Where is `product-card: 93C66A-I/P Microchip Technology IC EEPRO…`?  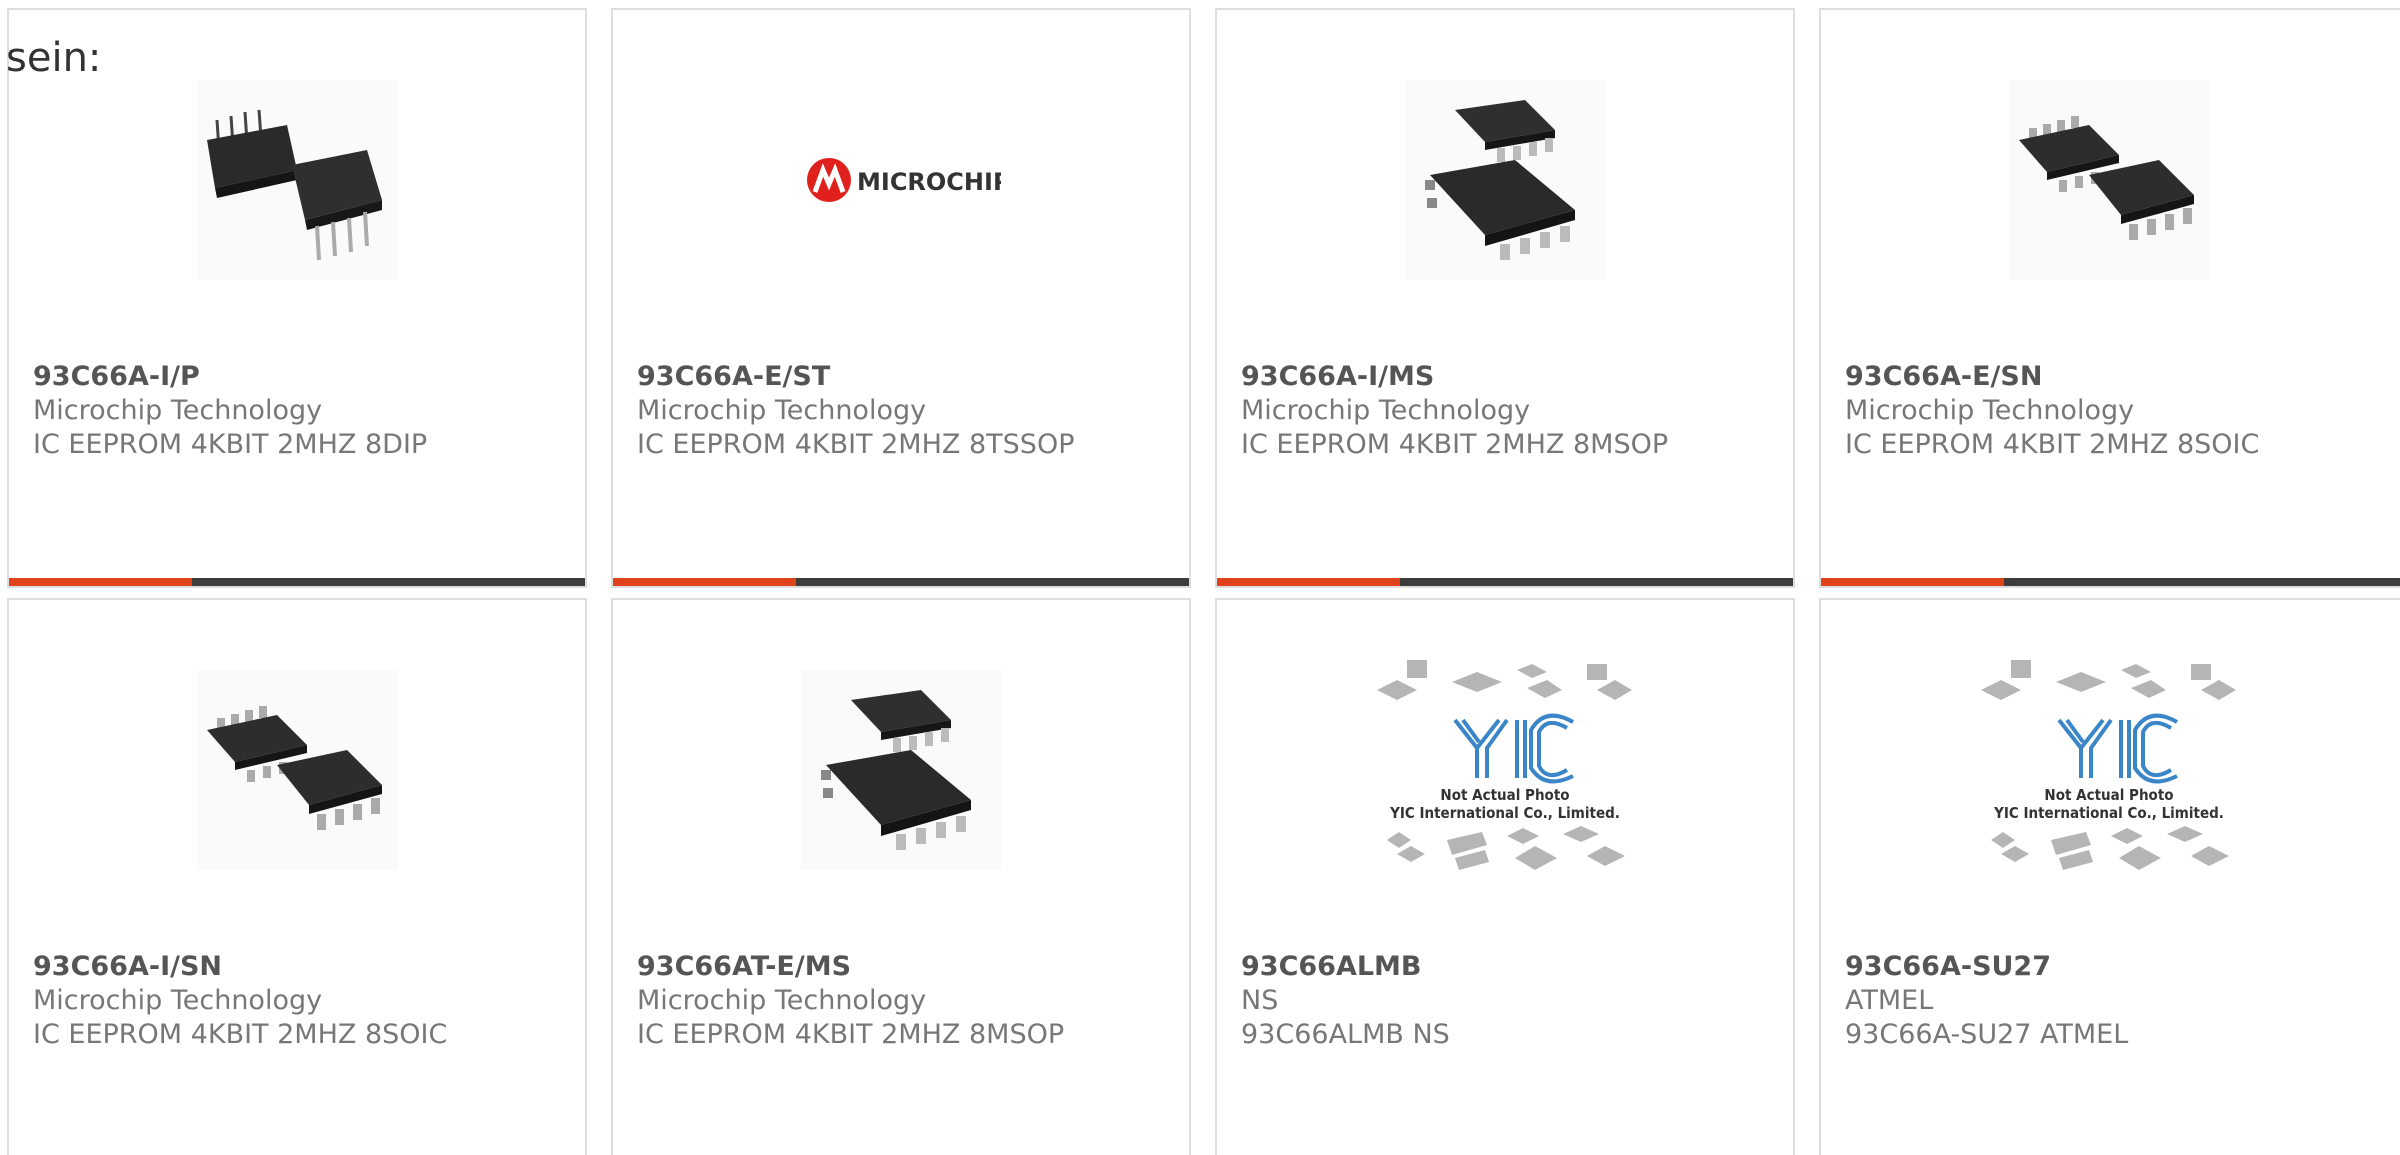
product-card: 93C66A-I/P Microchip Technology IC EEPRO… is located at coordinates (297, 298).